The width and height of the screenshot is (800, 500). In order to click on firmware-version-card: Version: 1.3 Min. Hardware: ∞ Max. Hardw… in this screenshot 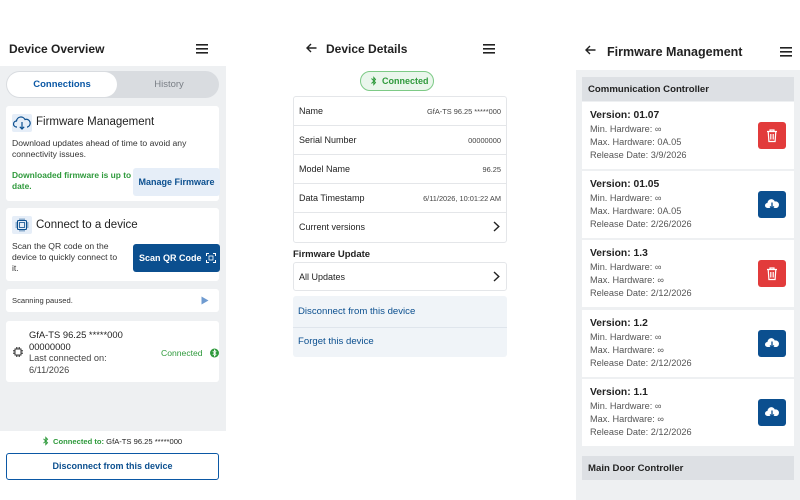, I will do `click(688, 273)`.